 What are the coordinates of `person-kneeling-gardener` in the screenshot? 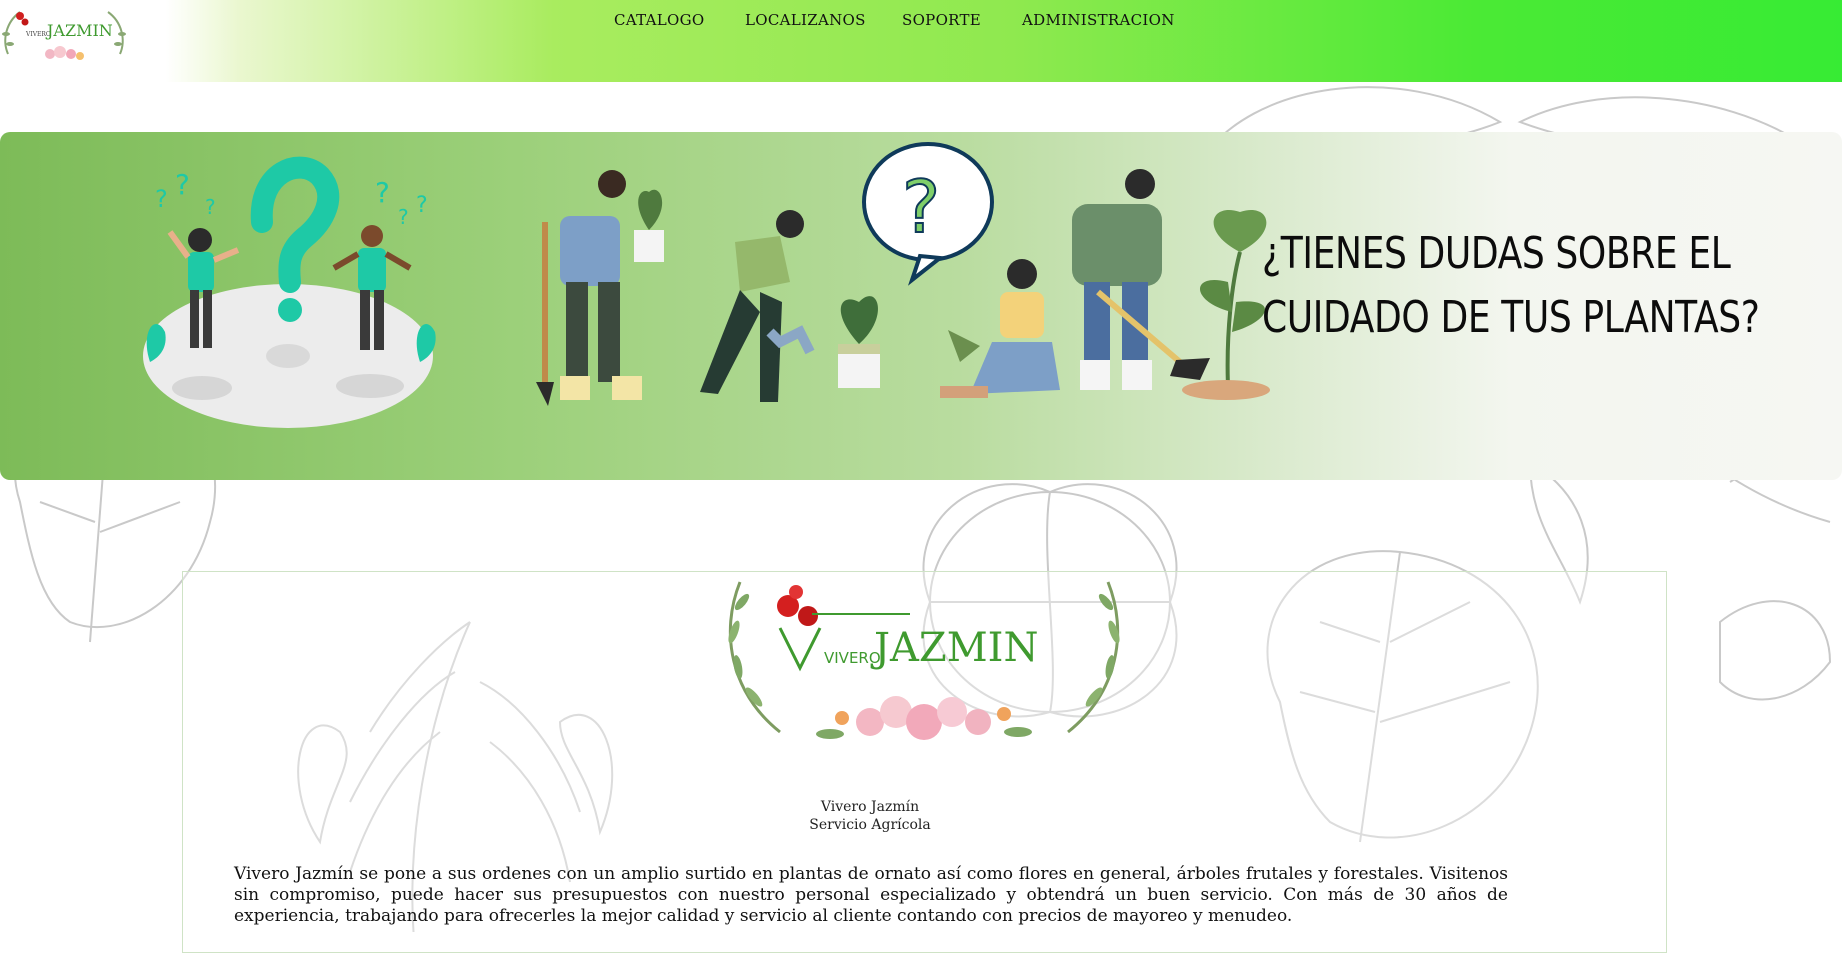 It's located at (1000, 328).